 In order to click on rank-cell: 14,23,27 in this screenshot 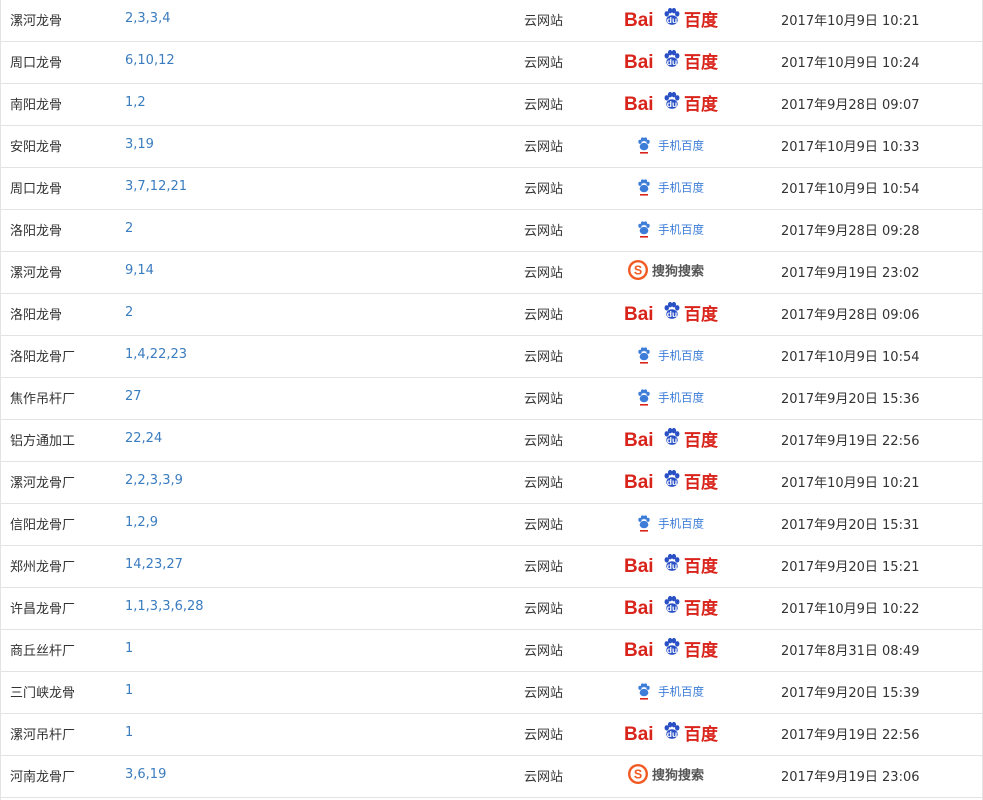, I will do `click(324, 566)`.